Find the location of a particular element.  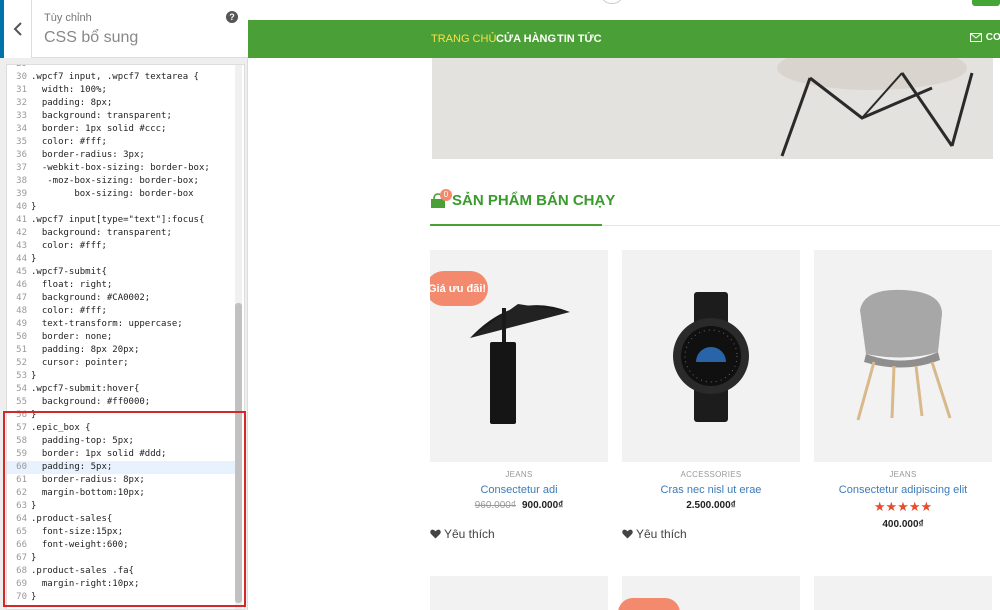

code-text: .wpcf7 input, .wpcf7 textarea { is located at coordinates (115, 77).